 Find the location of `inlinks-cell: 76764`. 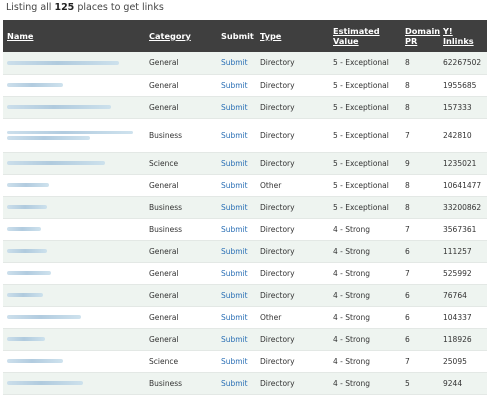

inlinks-cell: 76764 is located at coordinates (463, 295).